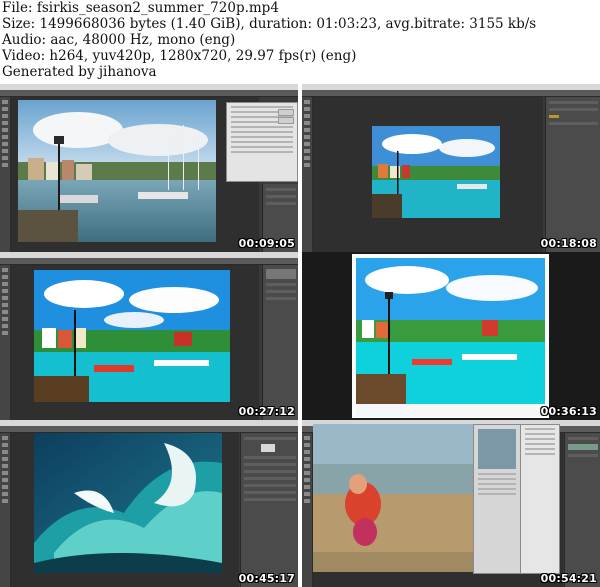 This screenshot has height=587, width=600. I want to click on filter-gallery-dialog, so click(497, 499).